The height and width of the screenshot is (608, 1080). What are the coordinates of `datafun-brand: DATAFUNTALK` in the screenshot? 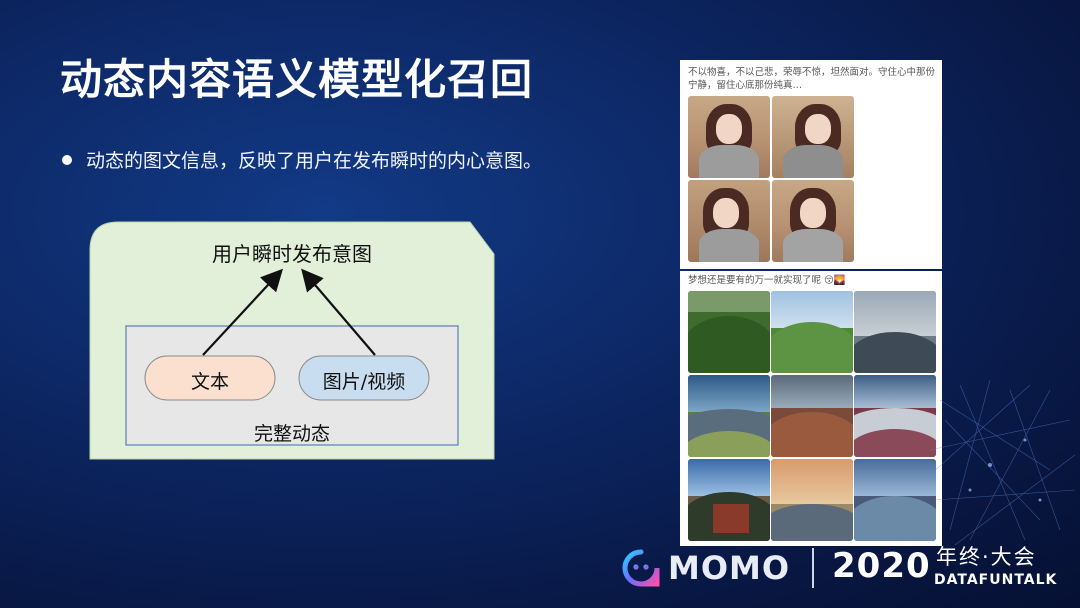 It's located at (996, 580).